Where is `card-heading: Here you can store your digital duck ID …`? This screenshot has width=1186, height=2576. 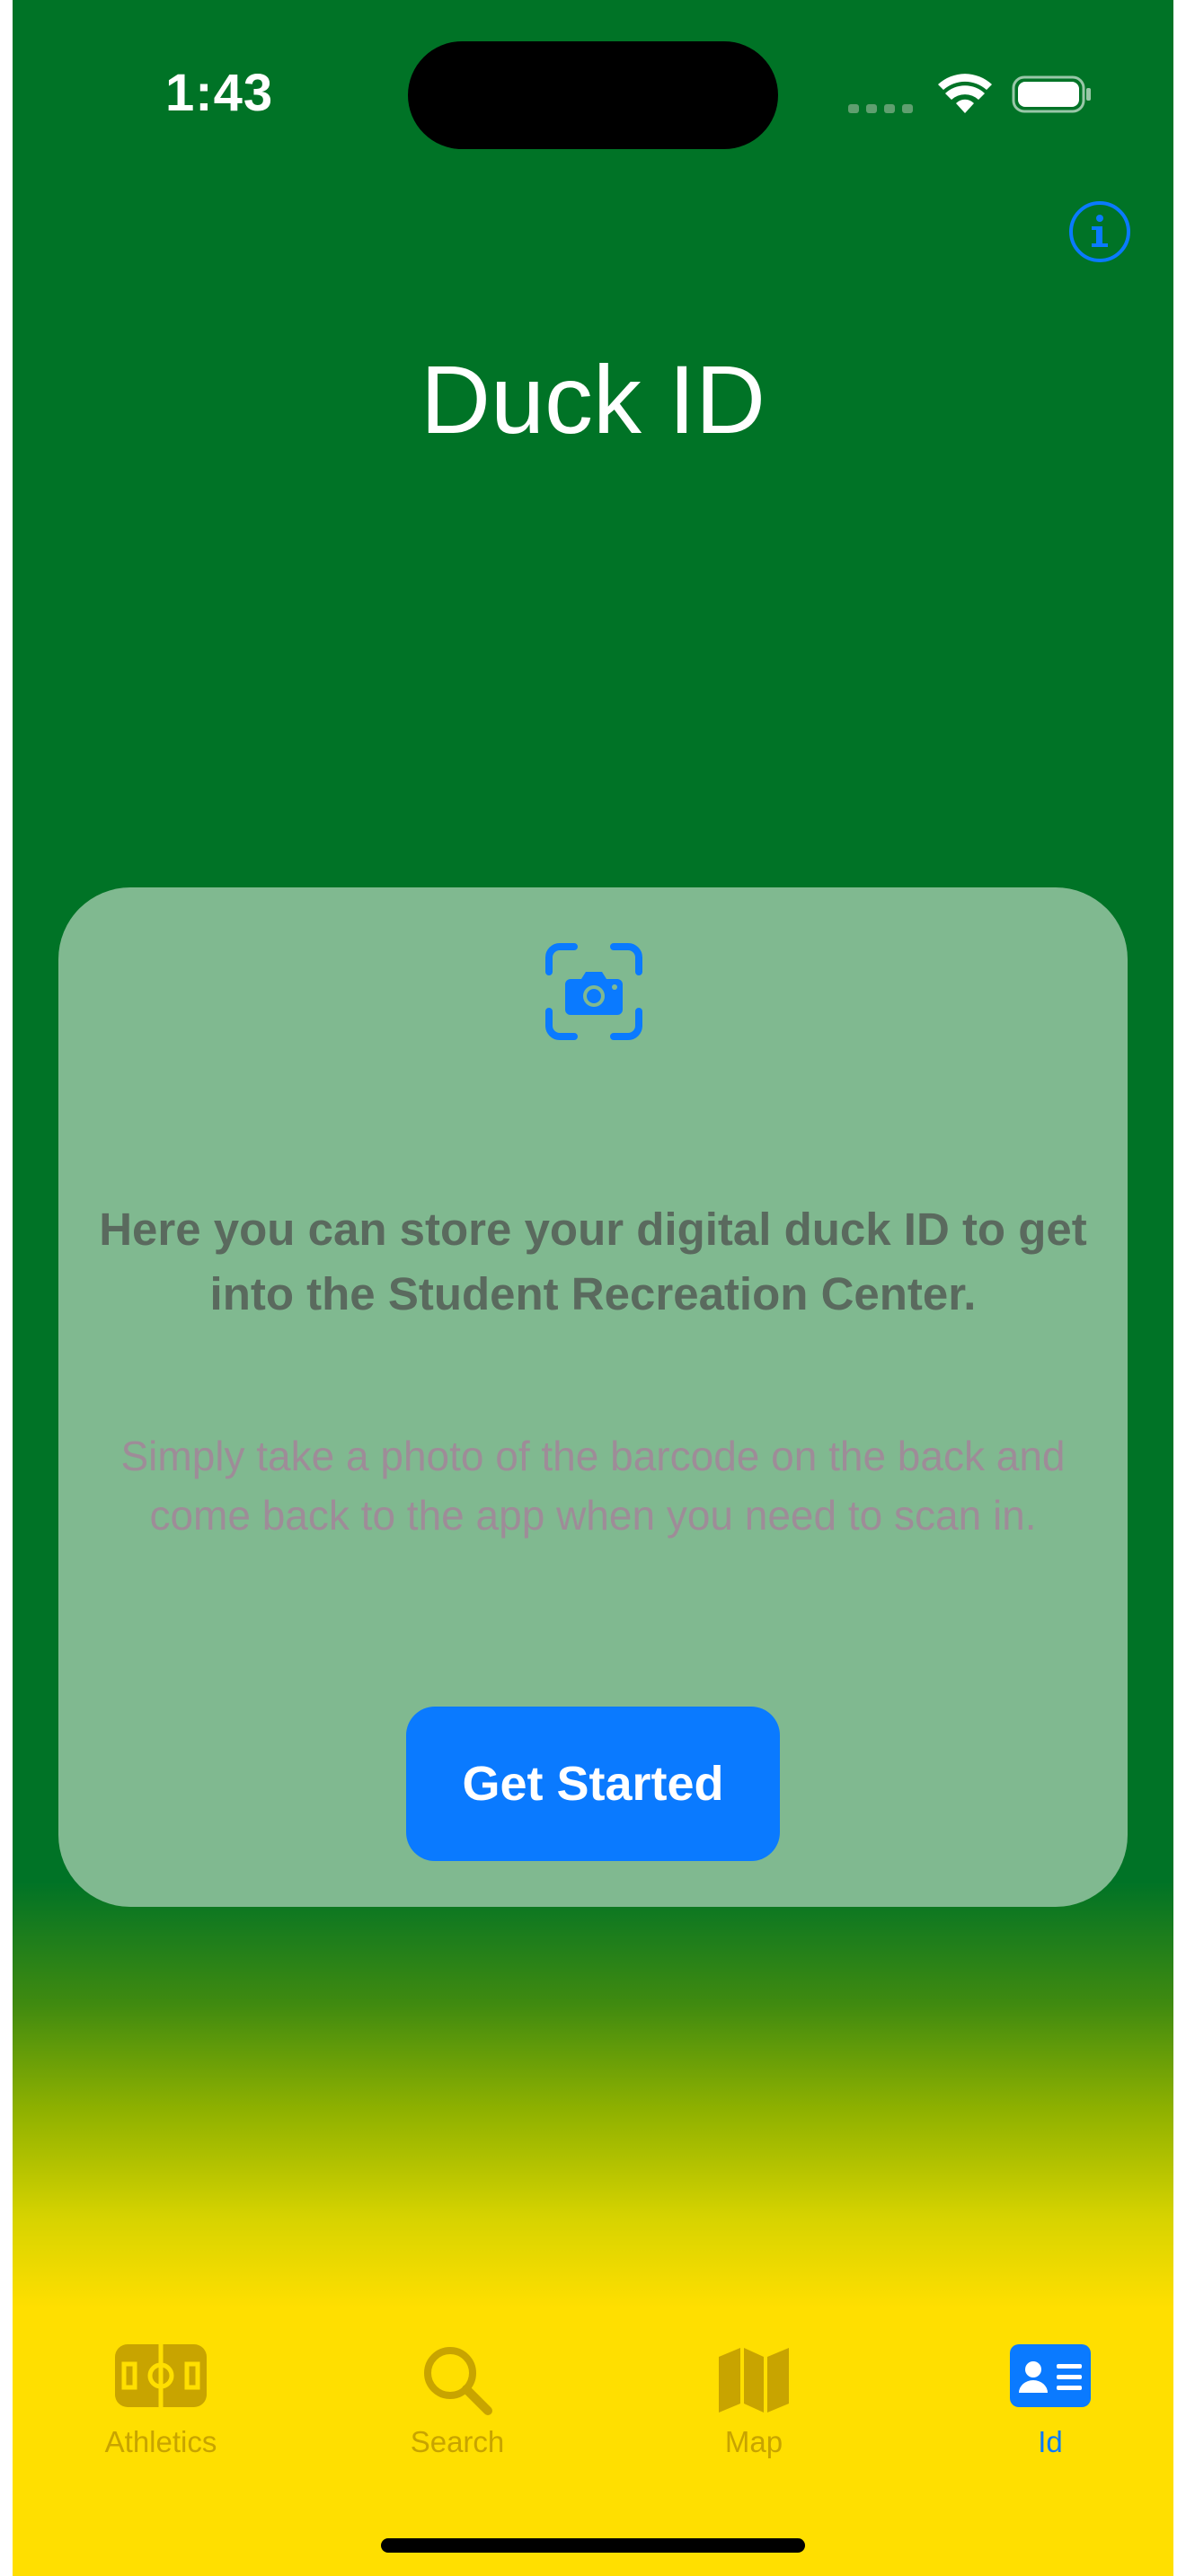 card-heading: Here you can store your digital duck ID … is located at coordinates (593, 1261).